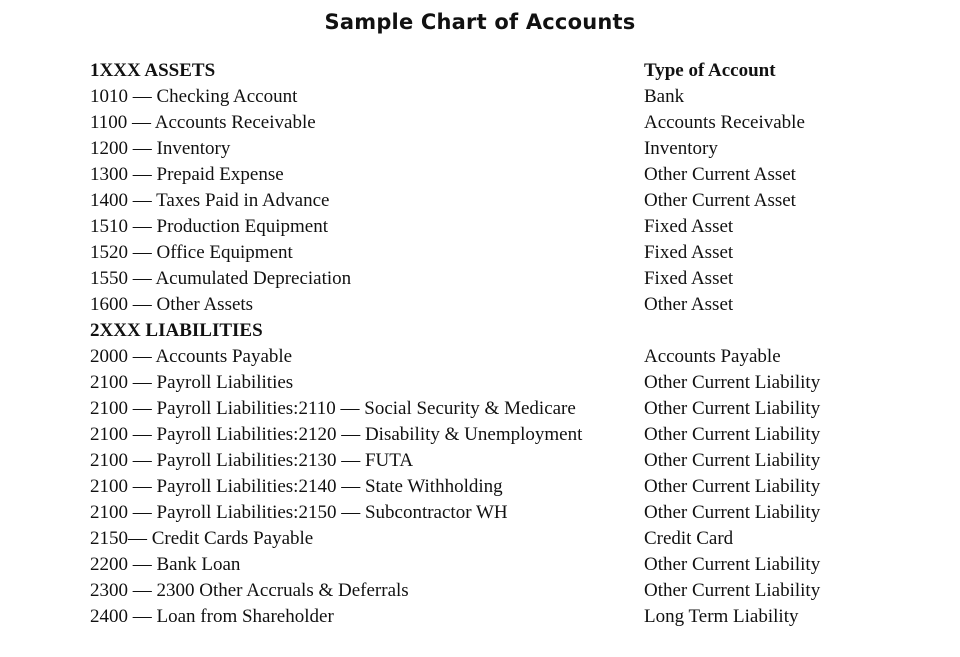  What do you see at coordinates (664, 96) in the screenshot?
I see `account-type-cell: Bank` at bounding box center [664, 96].